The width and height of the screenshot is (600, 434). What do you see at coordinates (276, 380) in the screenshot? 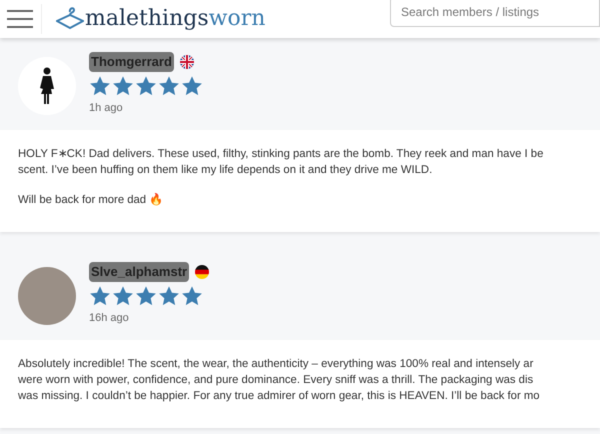
I see `review-text: were worn with power, confidence, and pure dominance. Every sniff was a thrill. The packaging was dis` at bounding box center [276, 380].